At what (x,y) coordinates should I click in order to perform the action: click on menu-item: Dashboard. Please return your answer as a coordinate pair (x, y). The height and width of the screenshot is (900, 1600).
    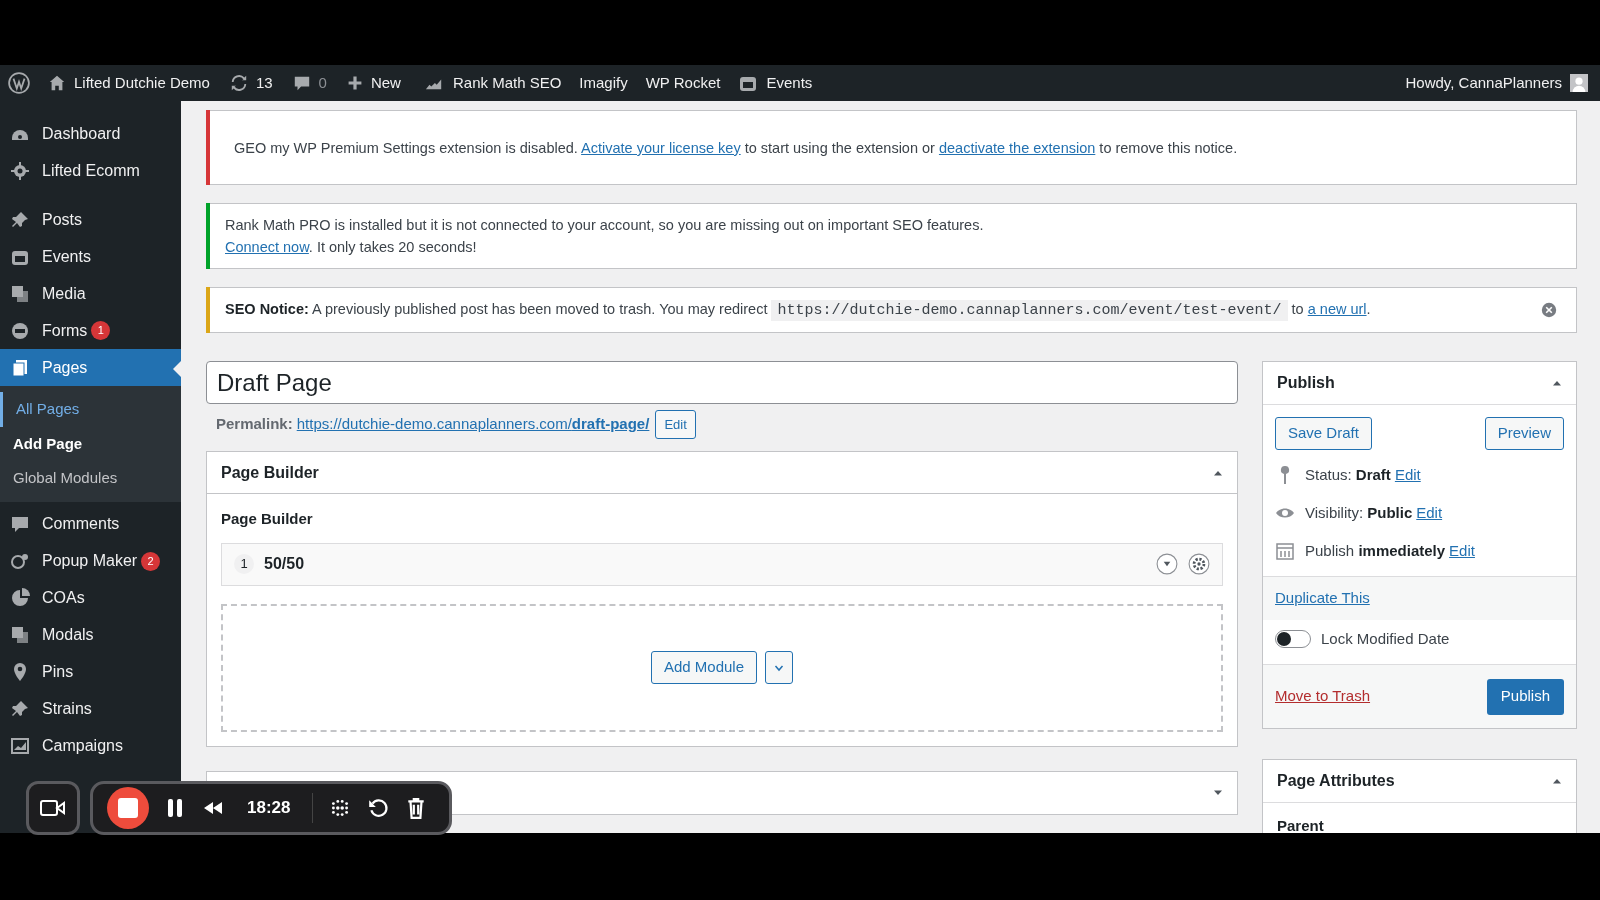
    Looking at the image, I should click on (90, 133).